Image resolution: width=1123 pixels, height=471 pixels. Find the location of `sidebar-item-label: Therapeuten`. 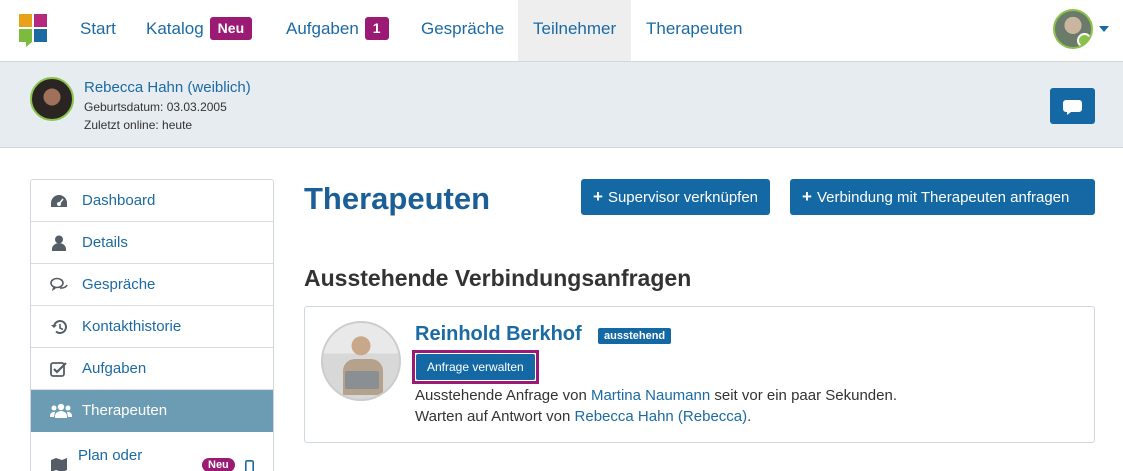

sidebar-item-label: Therapeuten is located at coordinates (125, 410).